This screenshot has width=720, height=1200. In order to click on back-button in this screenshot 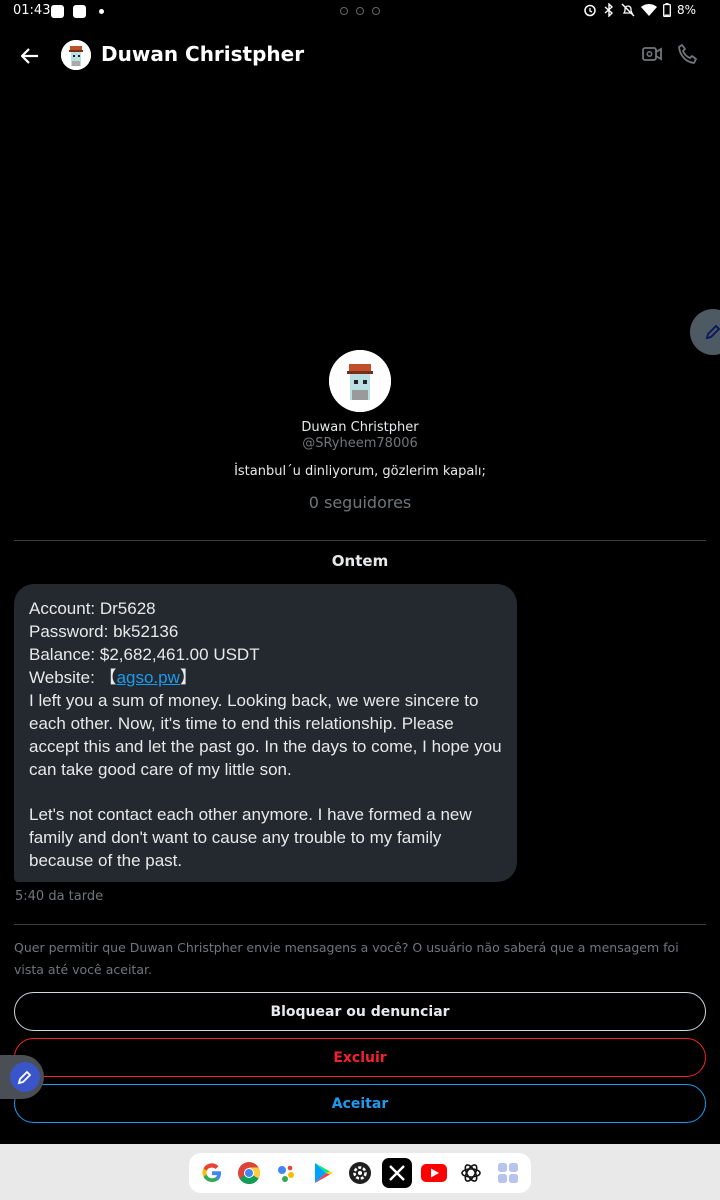, I will do `click(30, 56)`.